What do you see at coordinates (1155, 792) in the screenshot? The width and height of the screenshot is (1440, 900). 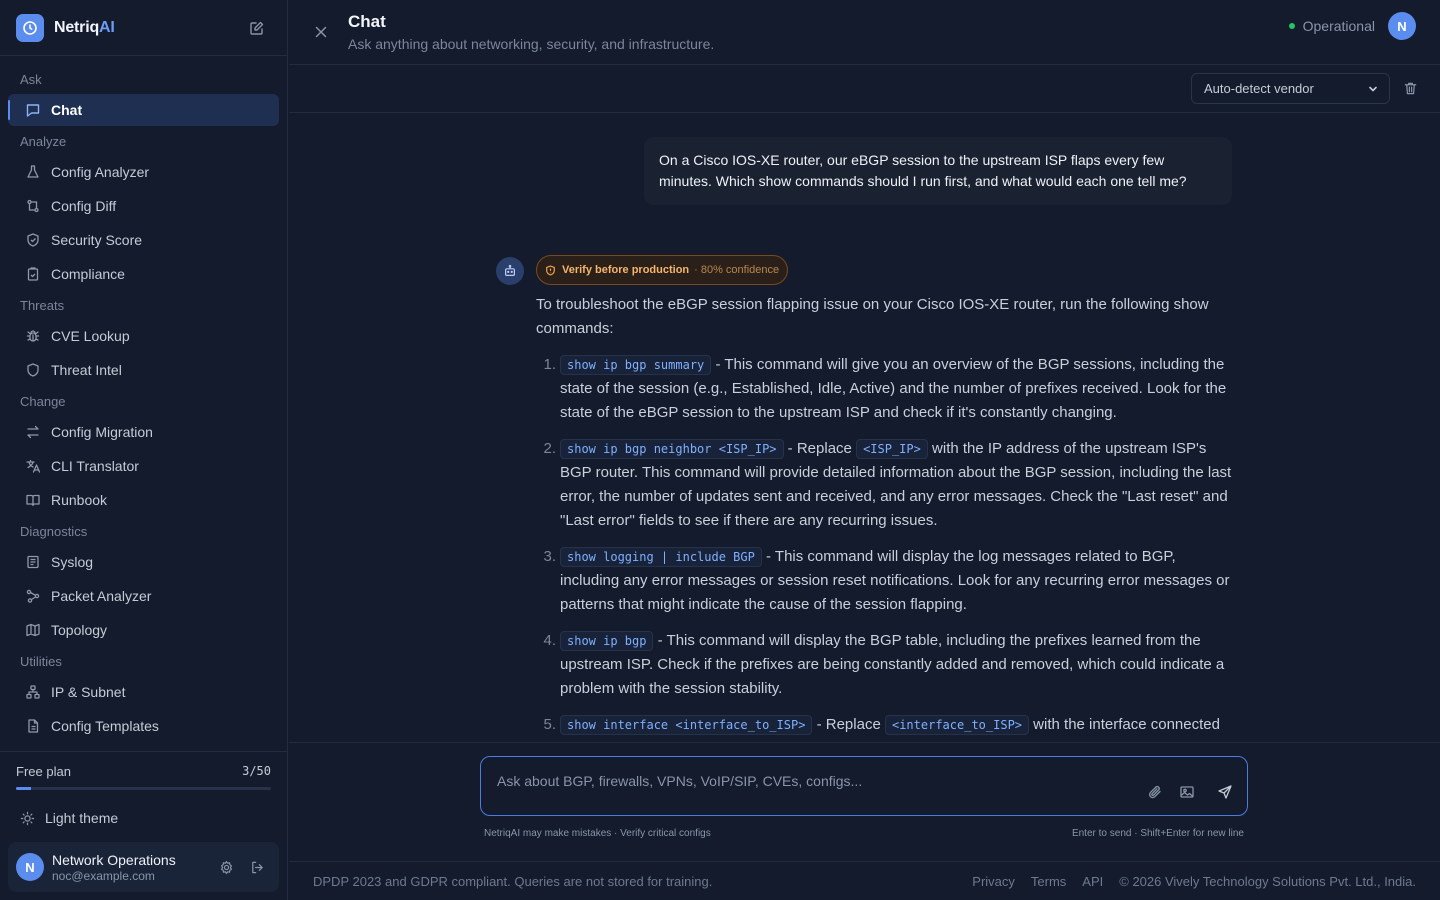 I see `attach-button` at bounding box center [1155, 792].